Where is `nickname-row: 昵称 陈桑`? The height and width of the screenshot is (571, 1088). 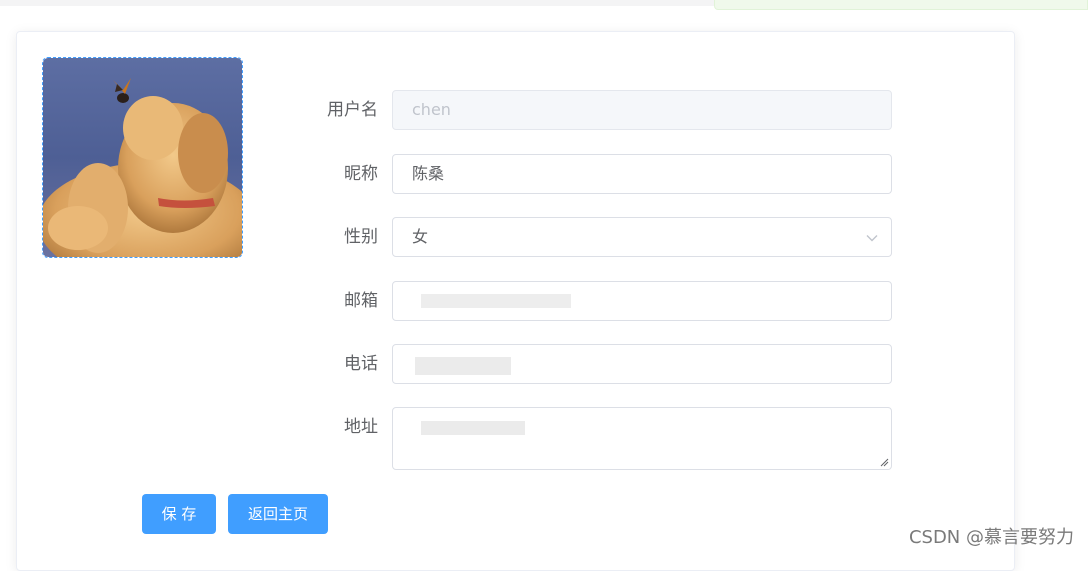 nickname-row: 昵称 陈桑 is located at coordinates (596, 174).